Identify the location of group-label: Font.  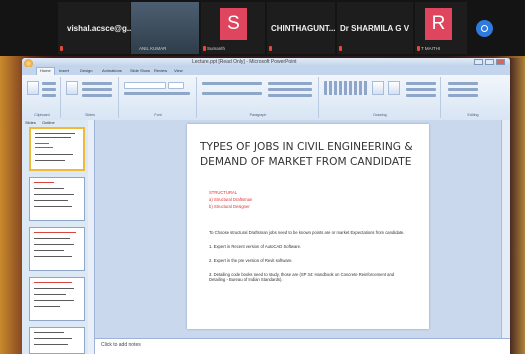
(158, 115).